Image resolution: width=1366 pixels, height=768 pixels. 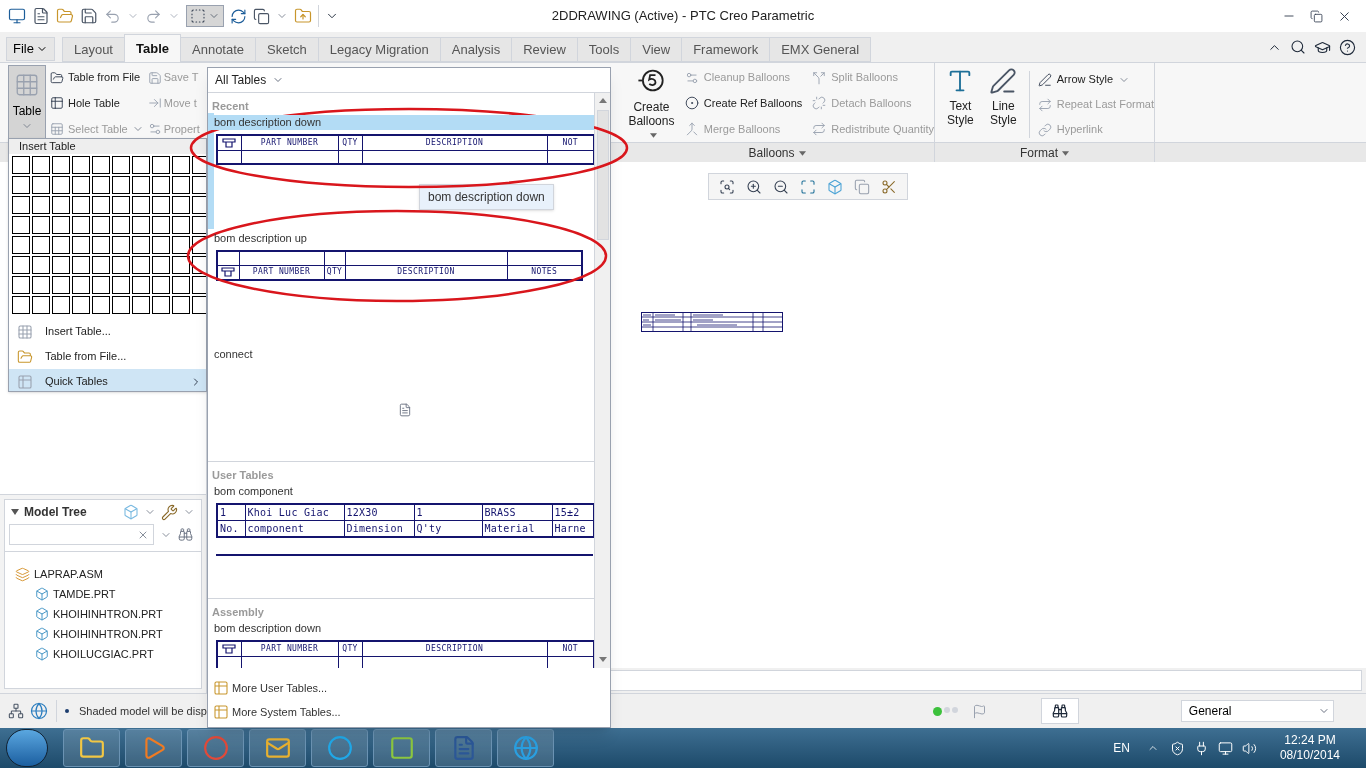 What do you see at coordinates (777, 152) in the screenshot?
I see `group-label: Balloons` at bounding box center [777, 152].